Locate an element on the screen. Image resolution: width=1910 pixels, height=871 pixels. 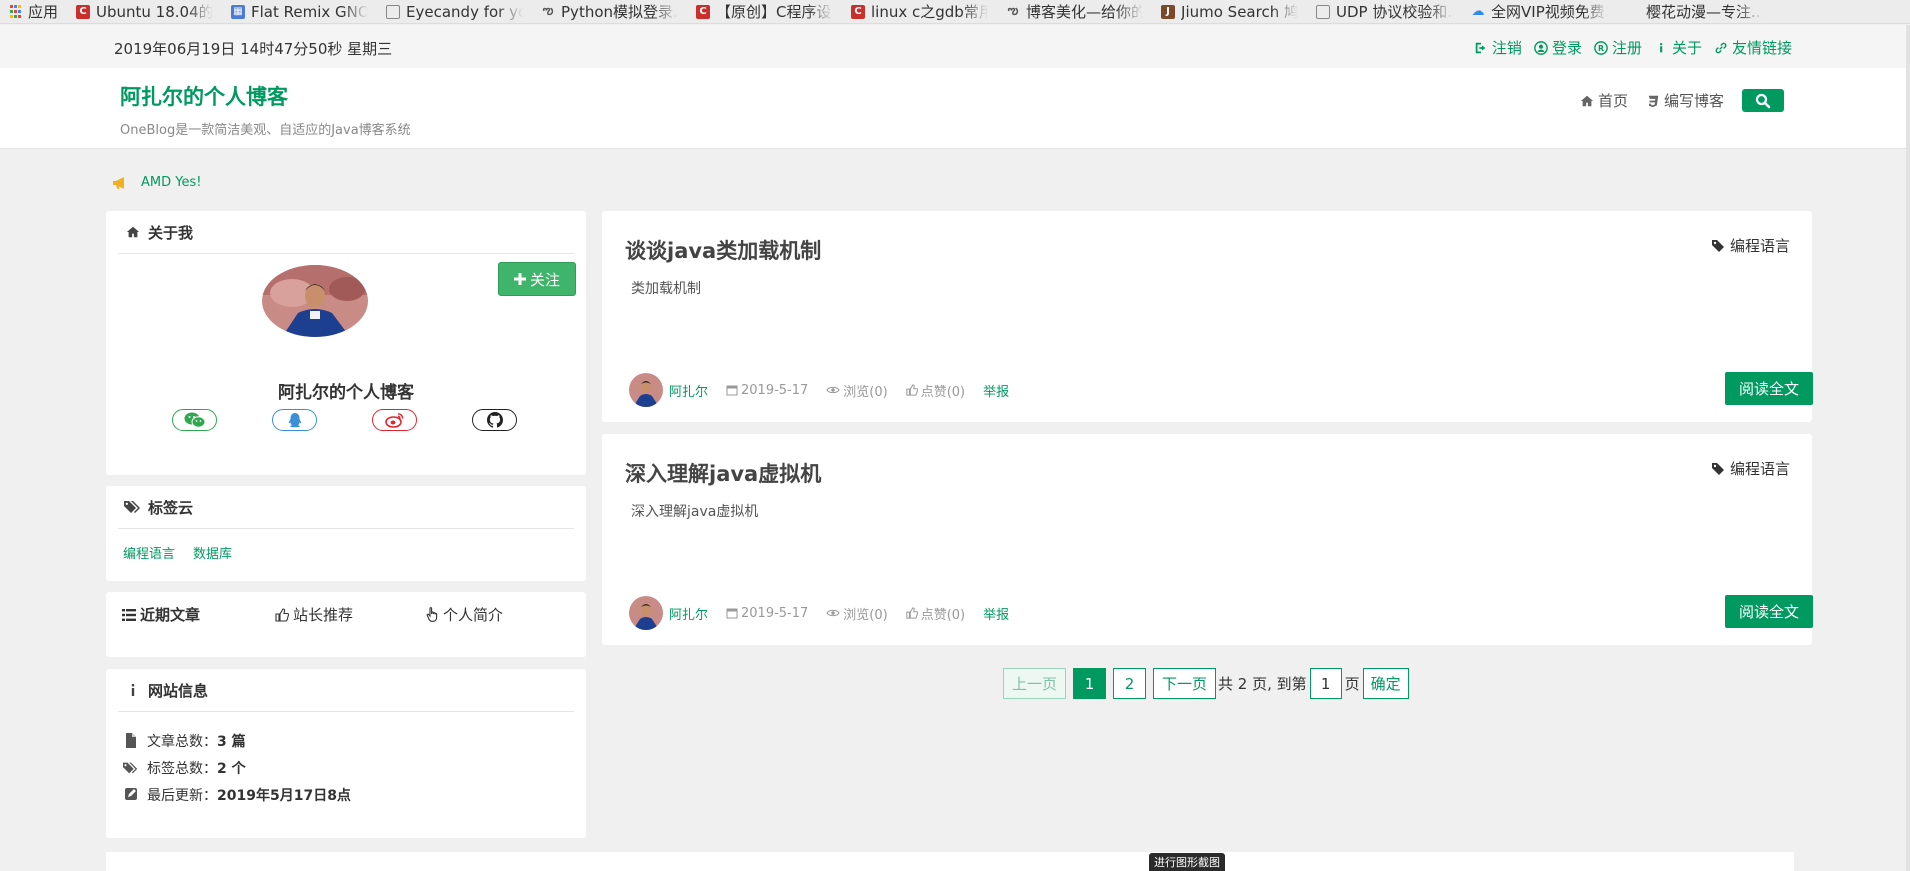
tab-profile: 个人简介 is located at coordinates (464, 614).